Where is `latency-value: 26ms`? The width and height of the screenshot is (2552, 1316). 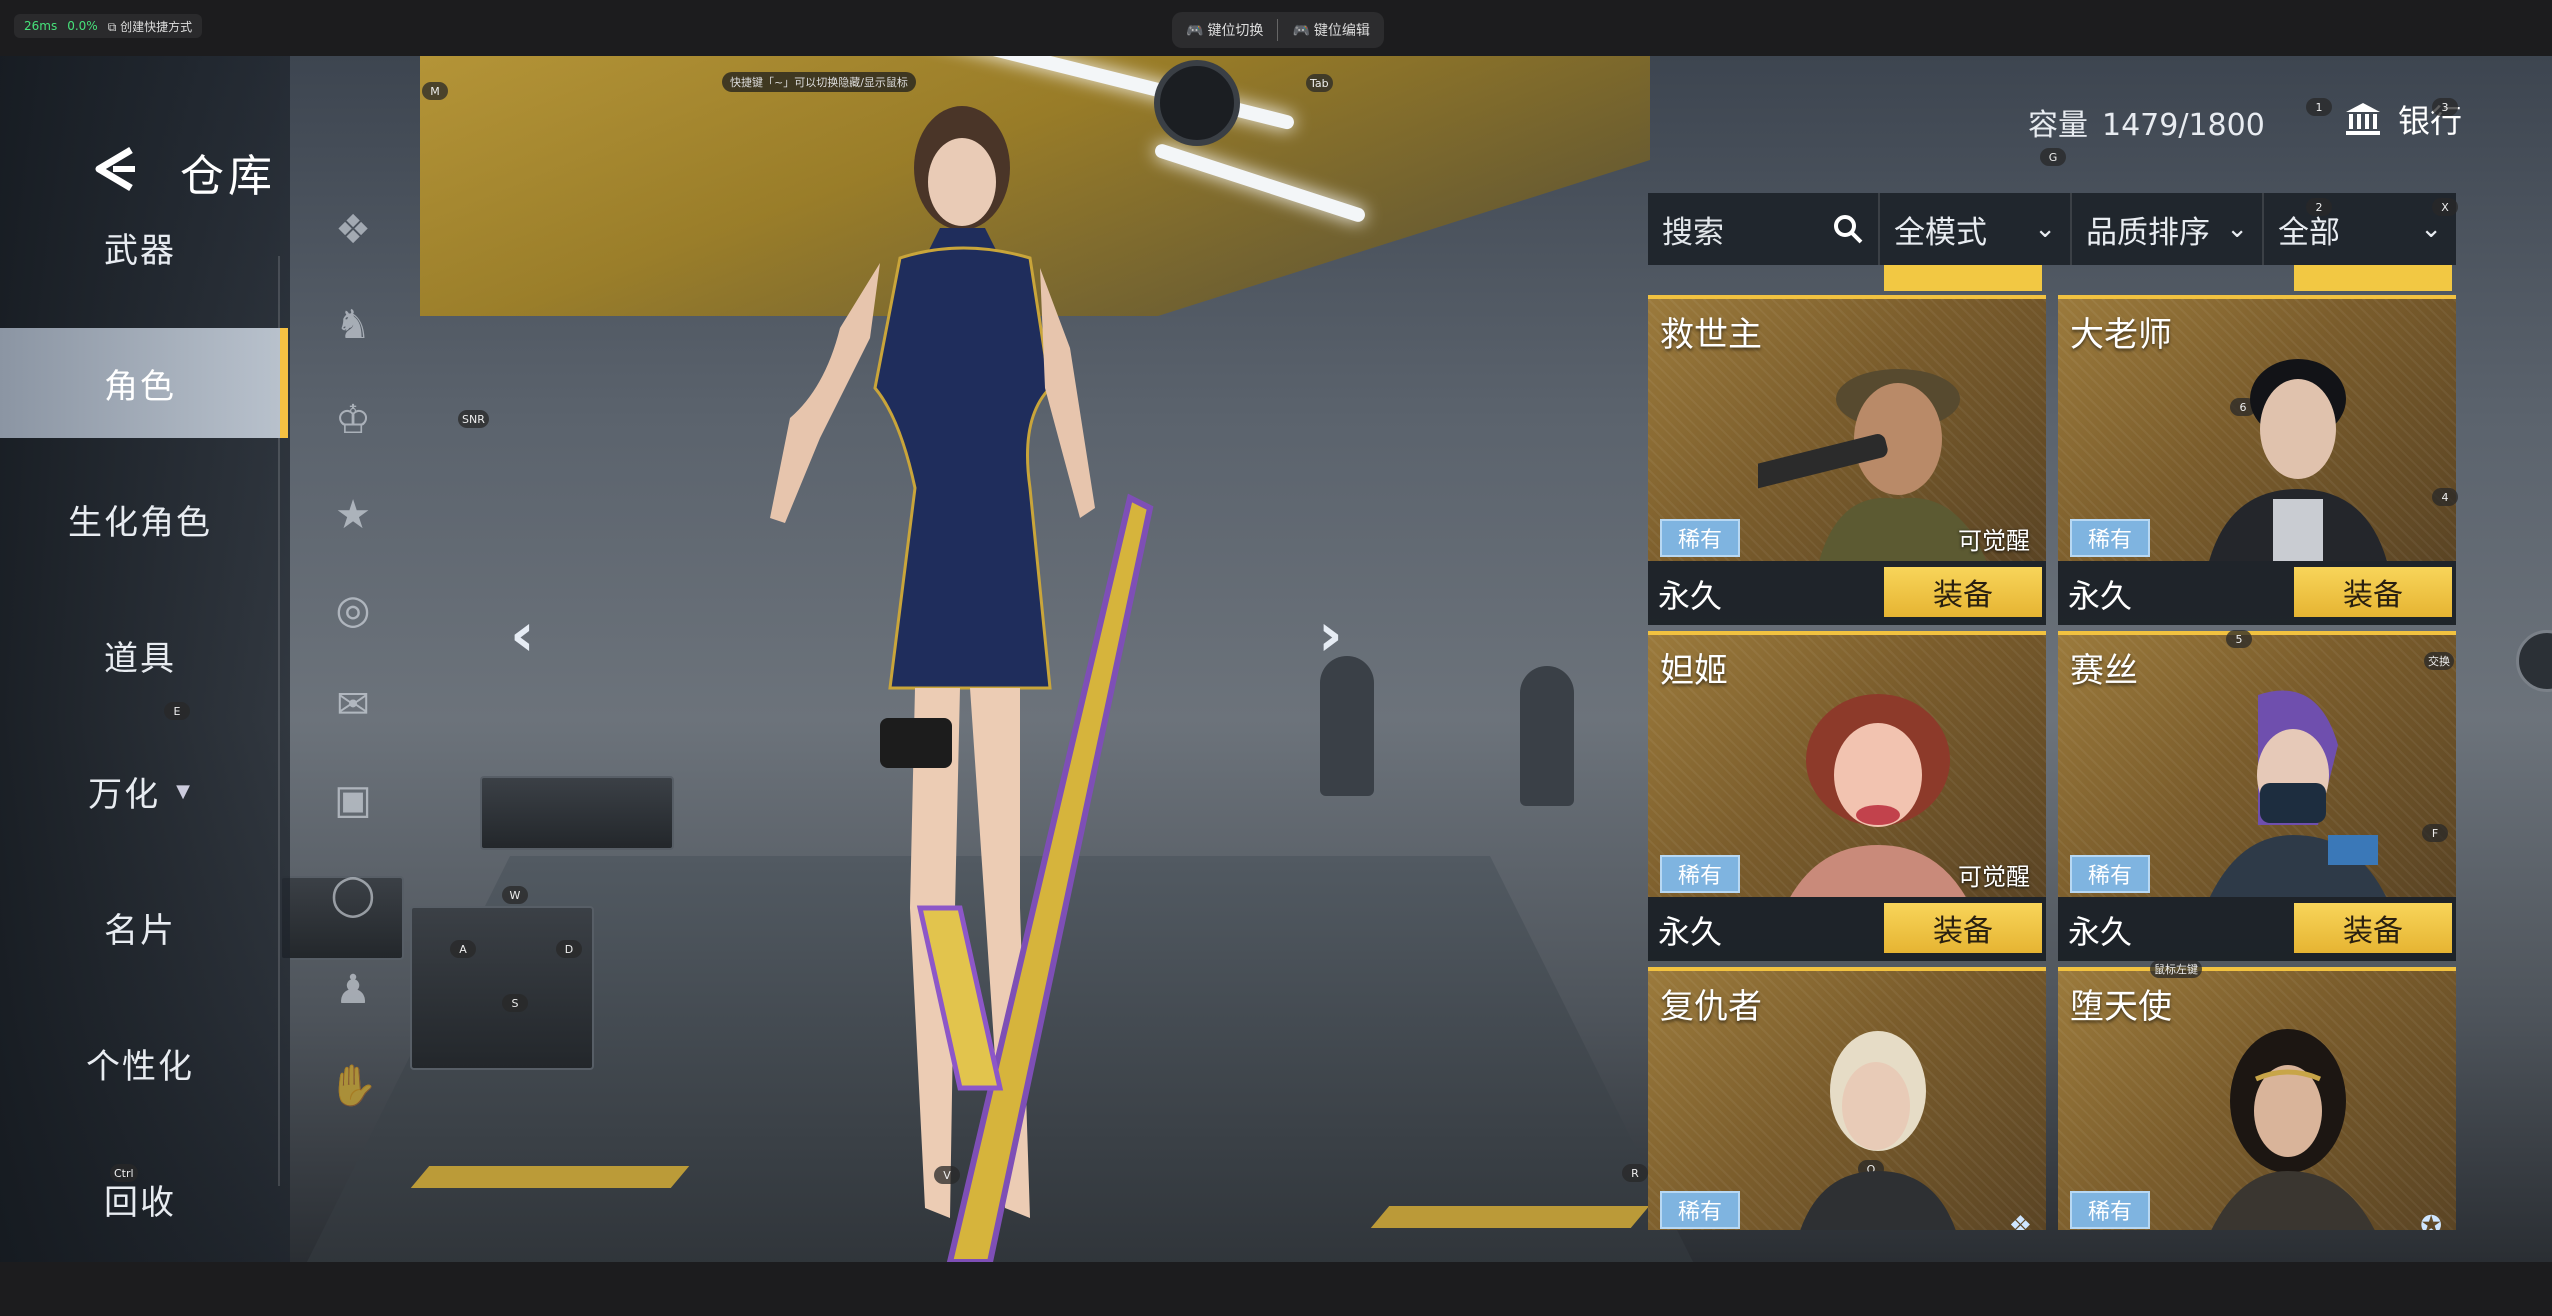 latency-value: 26ms is located at coordinates (41, 26).